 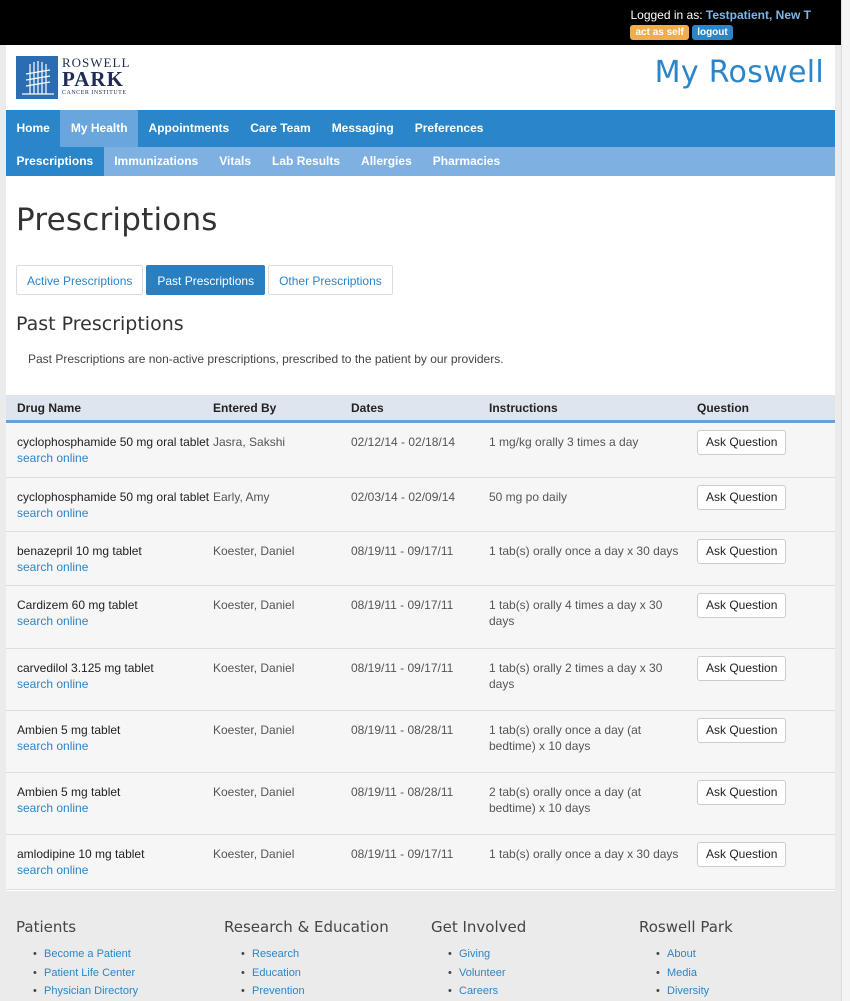 What do you see at coordinates (99, 128) in the screenshot?
I see `nav-my-health: My Health` at bounding box center [99, 128].